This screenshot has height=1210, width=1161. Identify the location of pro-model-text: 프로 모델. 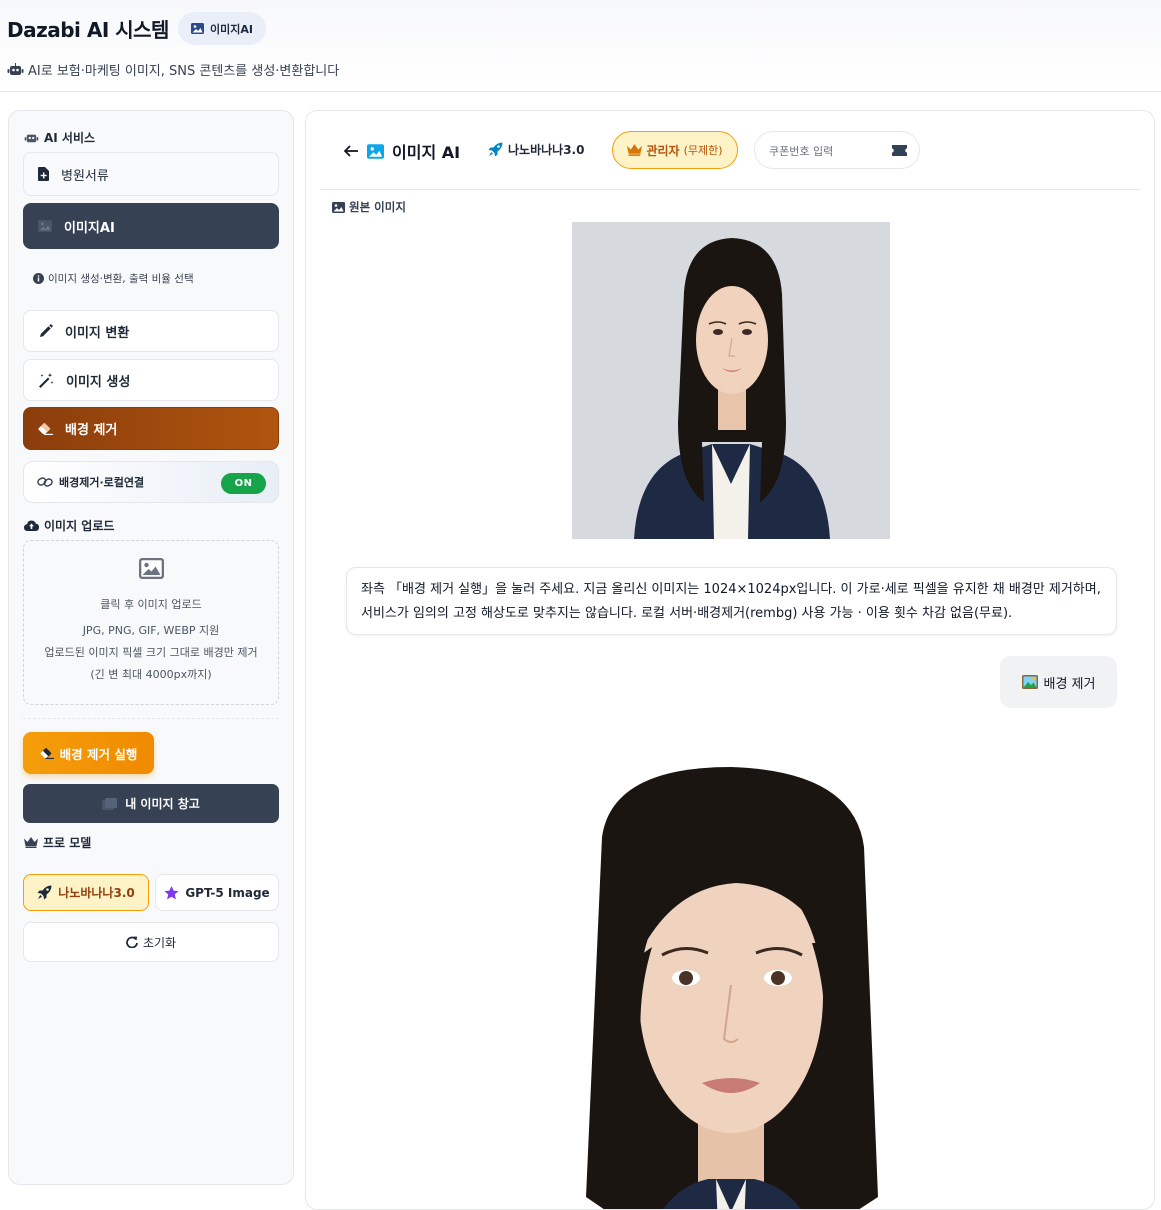
(67, 843).